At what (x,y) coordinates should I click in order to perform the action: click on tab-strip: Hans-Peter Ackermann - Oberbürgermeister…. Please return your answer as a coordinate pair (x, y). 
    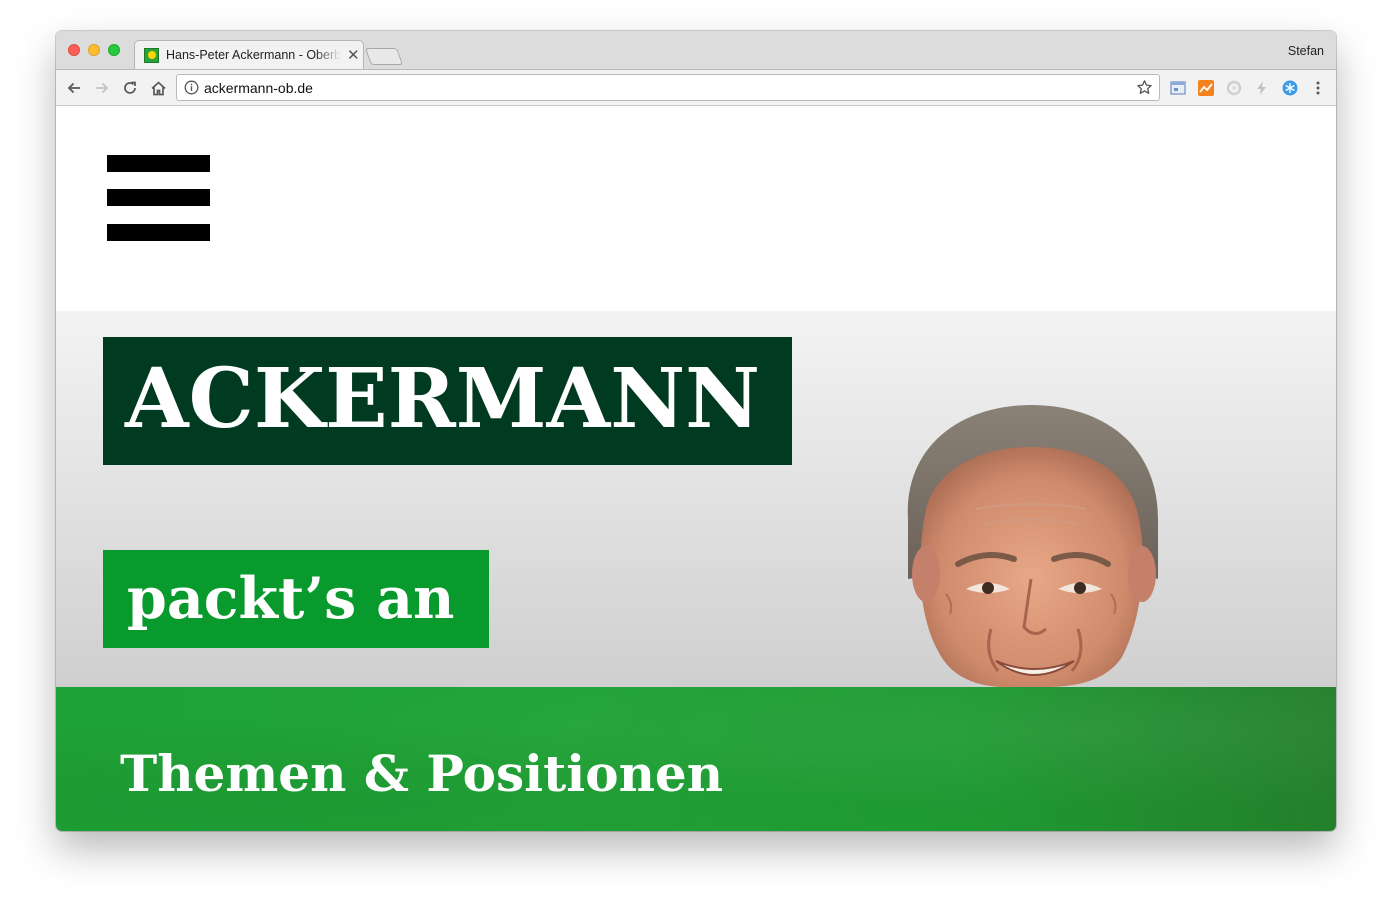
    Looking at the image, I should click on (696, 50).